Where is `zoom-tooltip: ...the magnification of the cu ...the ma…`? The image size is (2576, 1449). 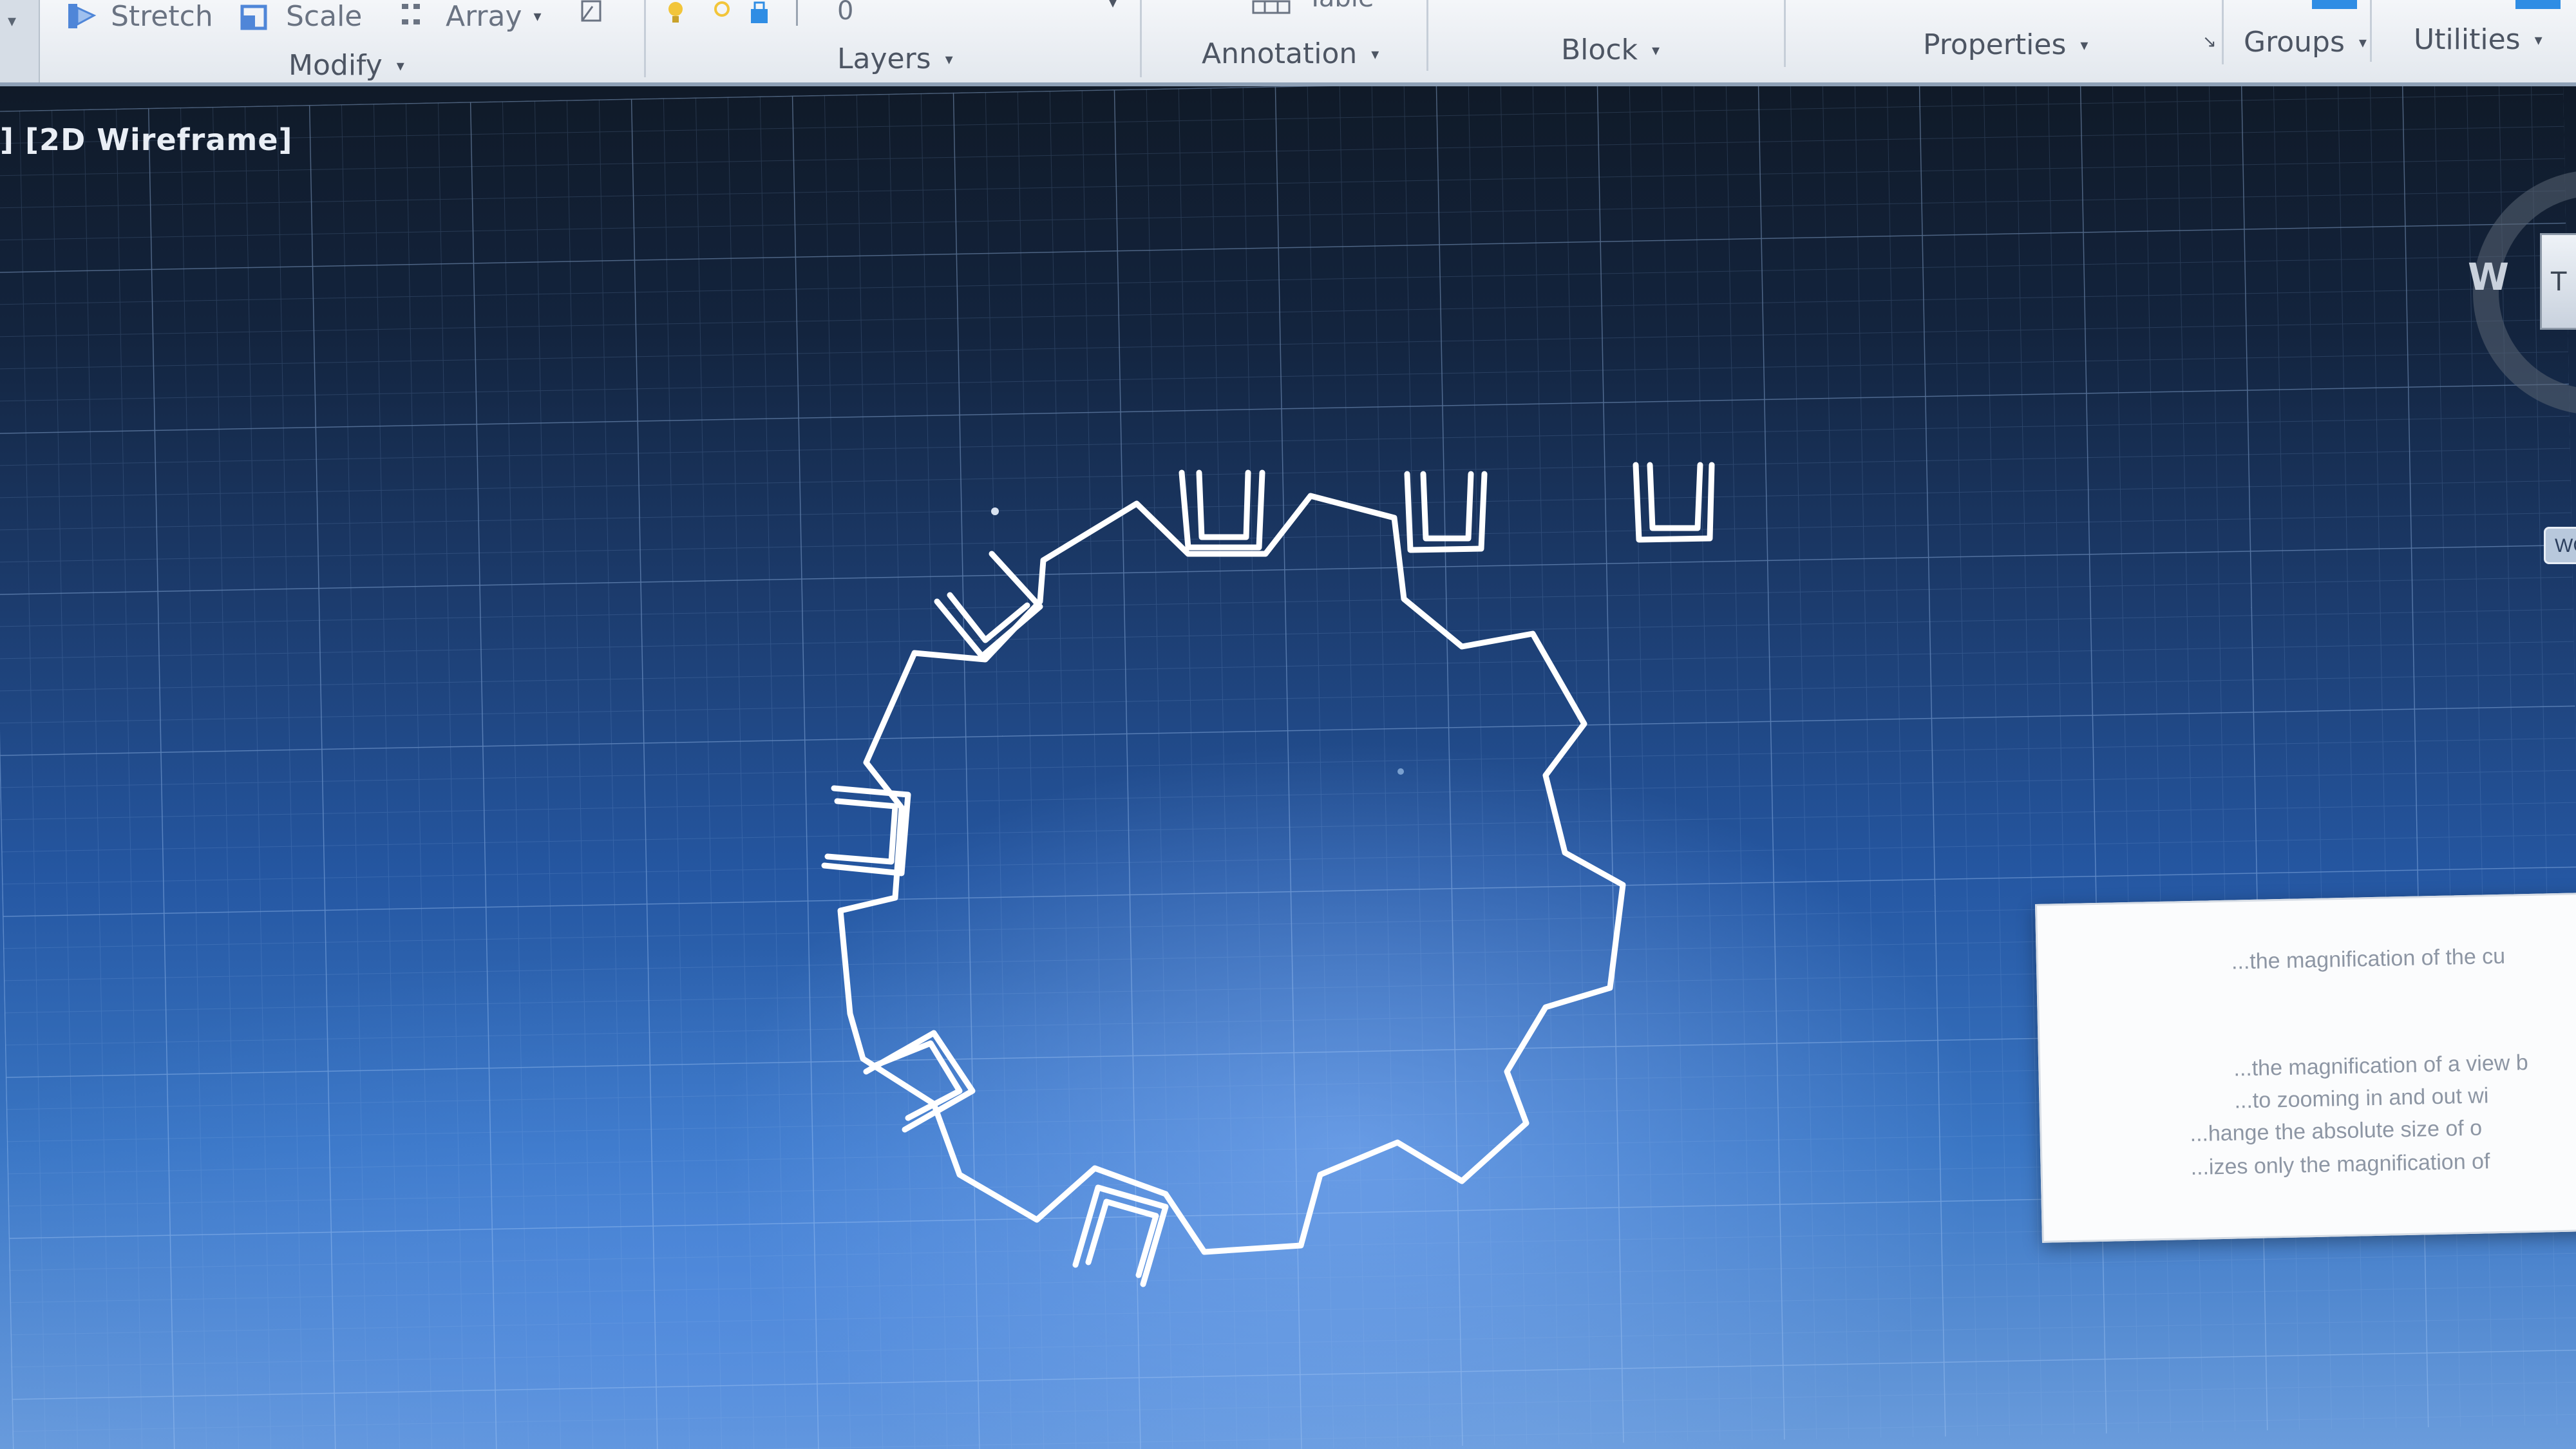 zoom-tooltip: ...the magnification of the cu ...the ma… is located at coordinates (2305, 1067).